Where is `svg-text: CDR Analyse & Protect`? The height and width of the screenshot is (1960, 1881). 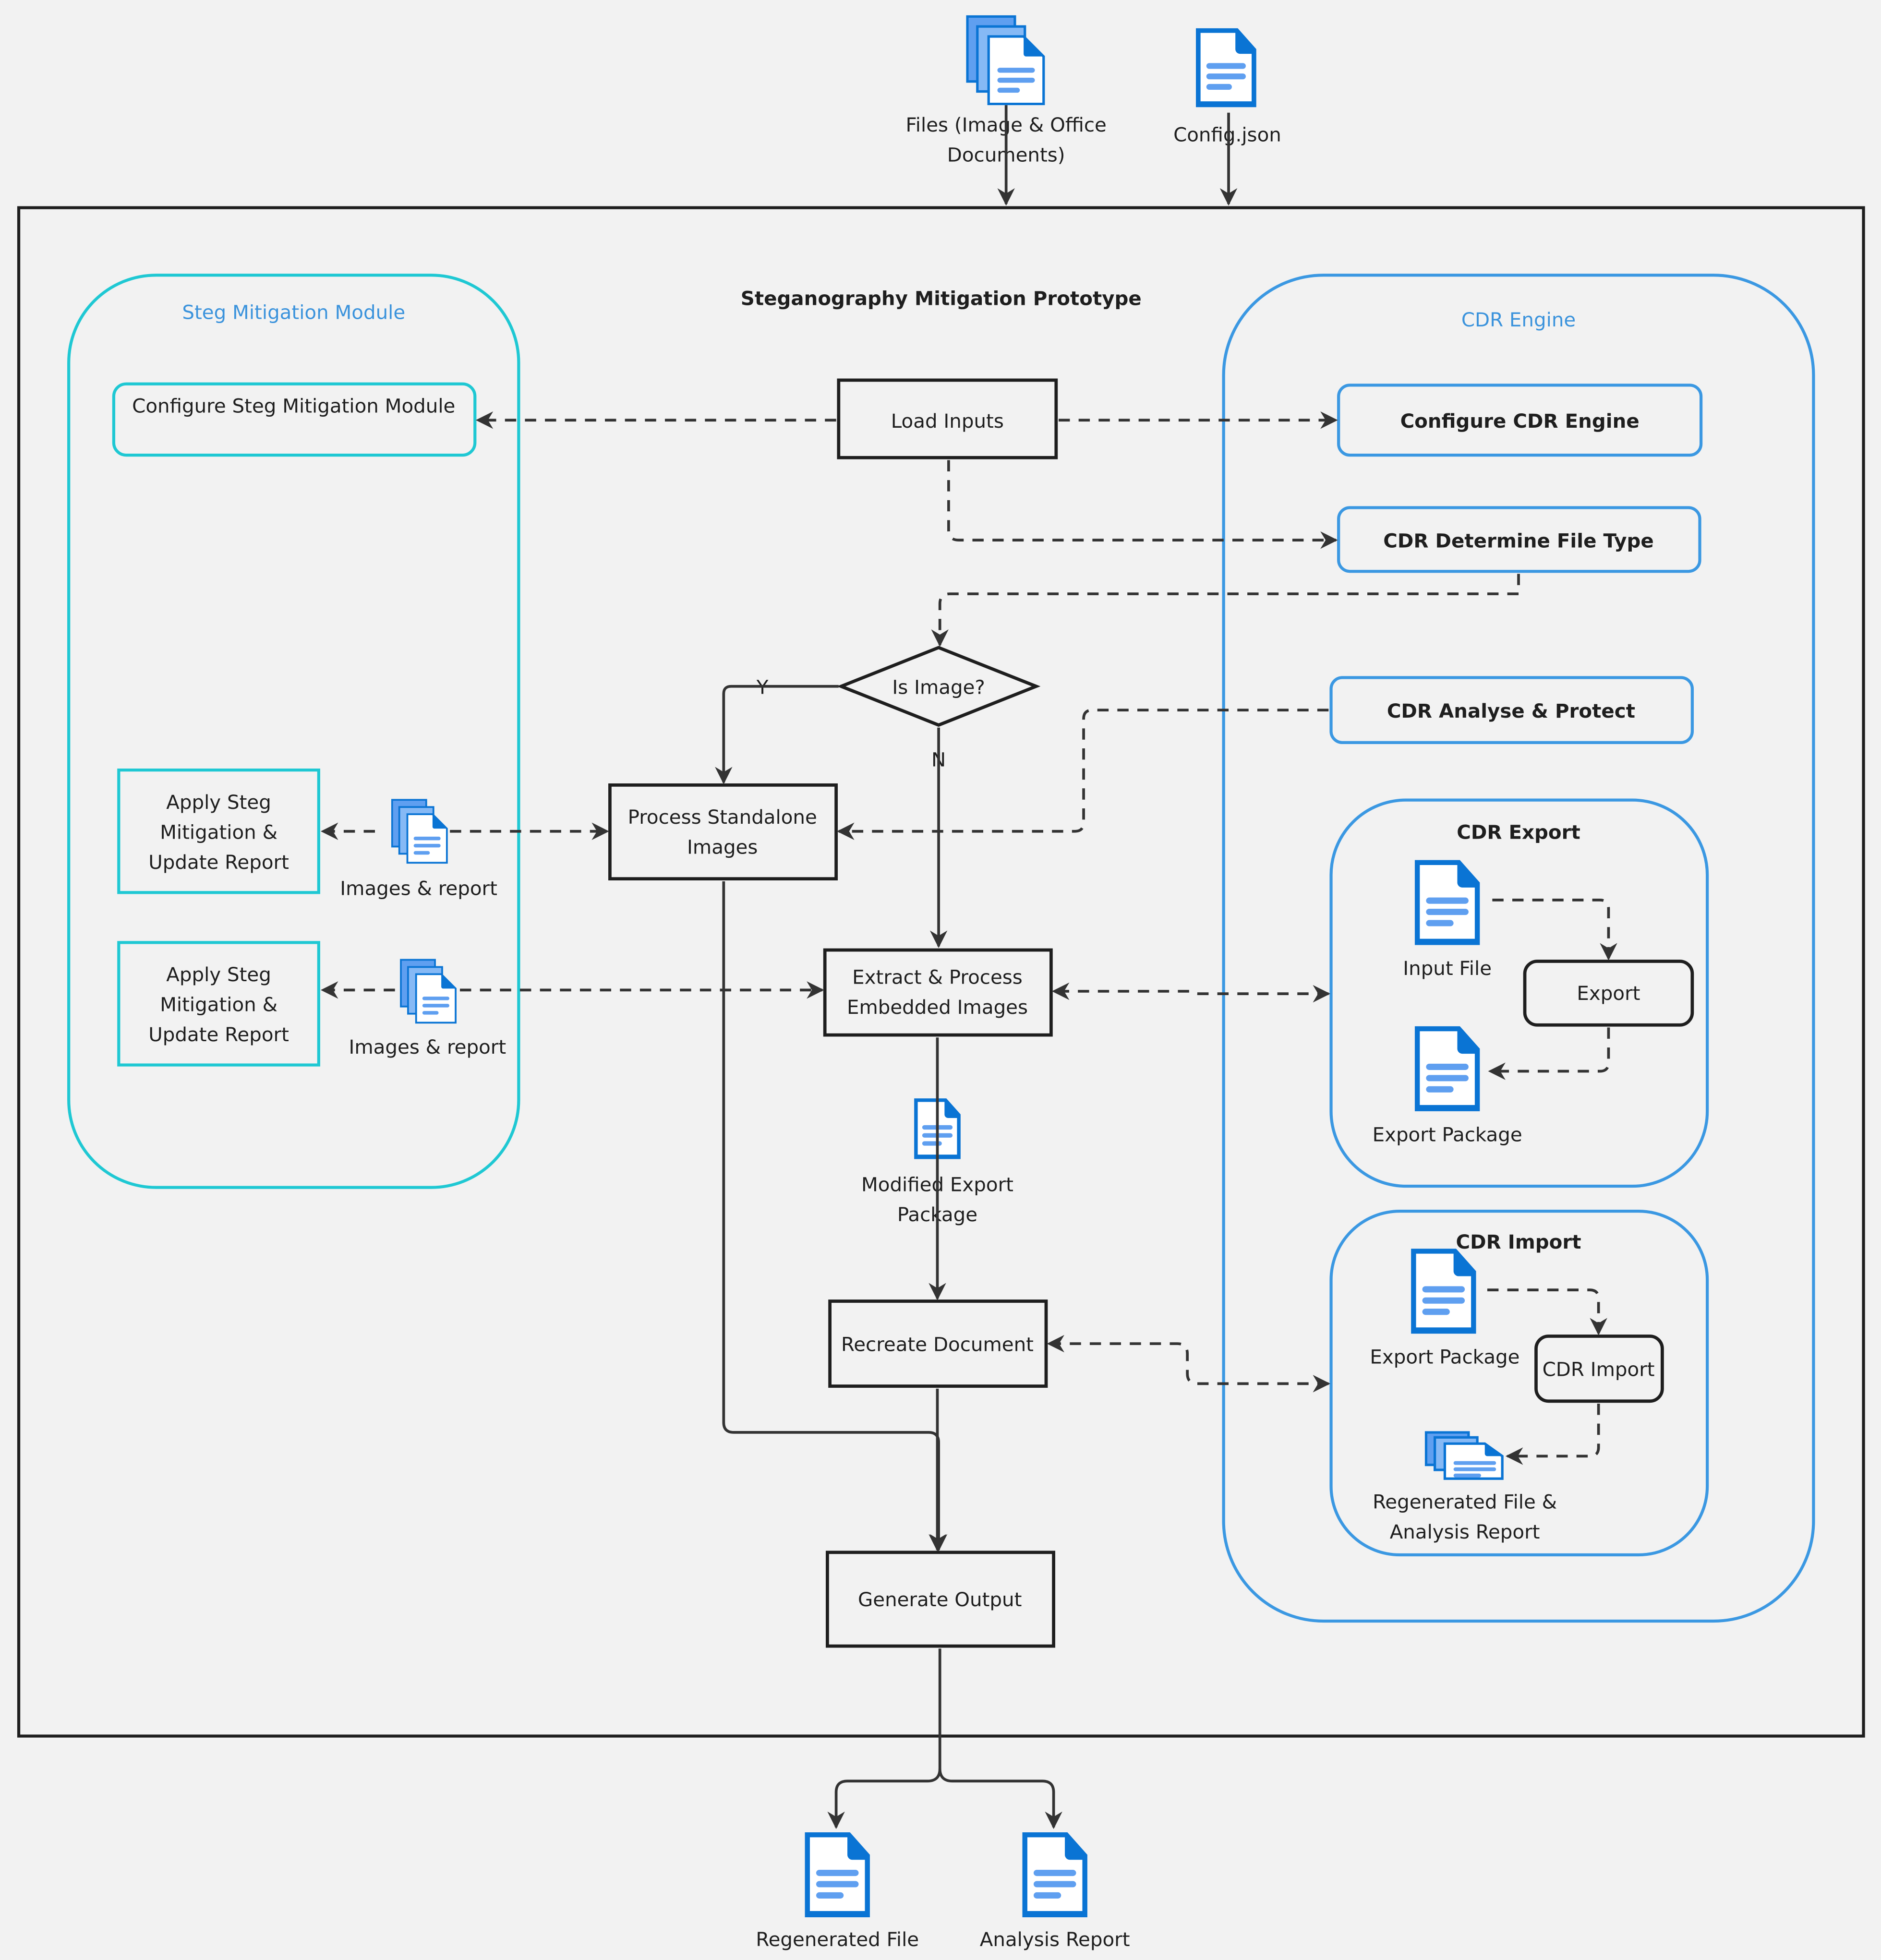
svg-text: CDR Analyse & Protect is located at coordinates (1511, 711).